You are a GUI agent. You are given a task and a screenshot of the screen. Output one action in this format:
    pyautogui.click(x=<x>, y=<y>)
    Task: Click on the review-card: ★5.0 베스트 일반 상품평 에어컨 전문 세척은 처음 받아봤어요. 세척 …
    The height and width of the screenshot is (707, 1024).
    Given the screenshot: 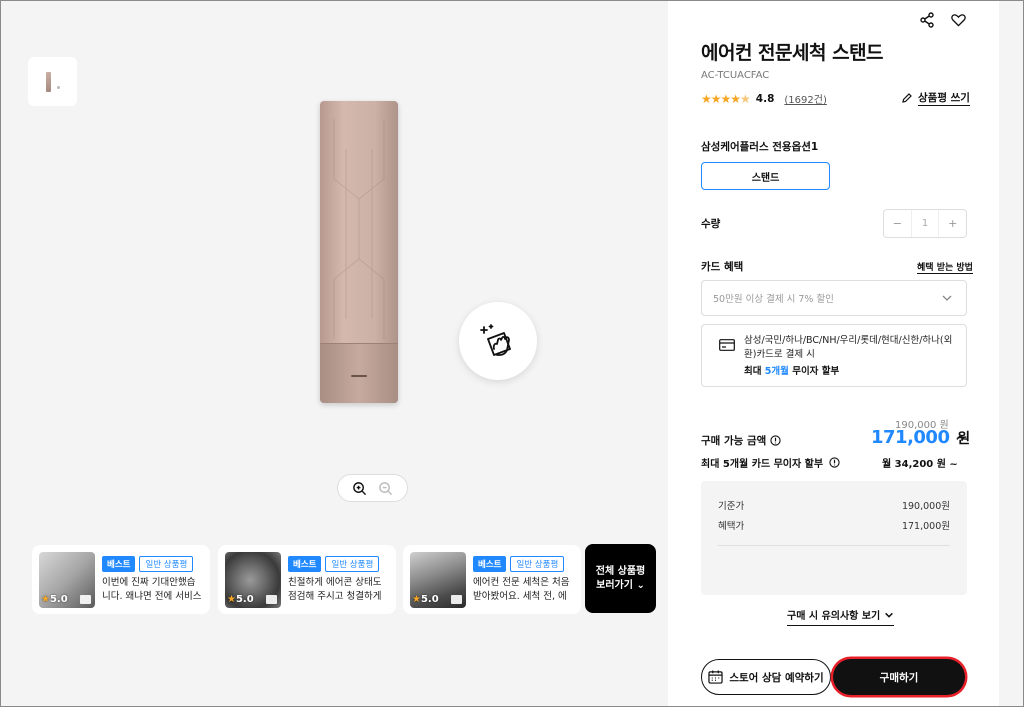 What is the action you would take?
    pyautogui.click(x=492, y=579)
    